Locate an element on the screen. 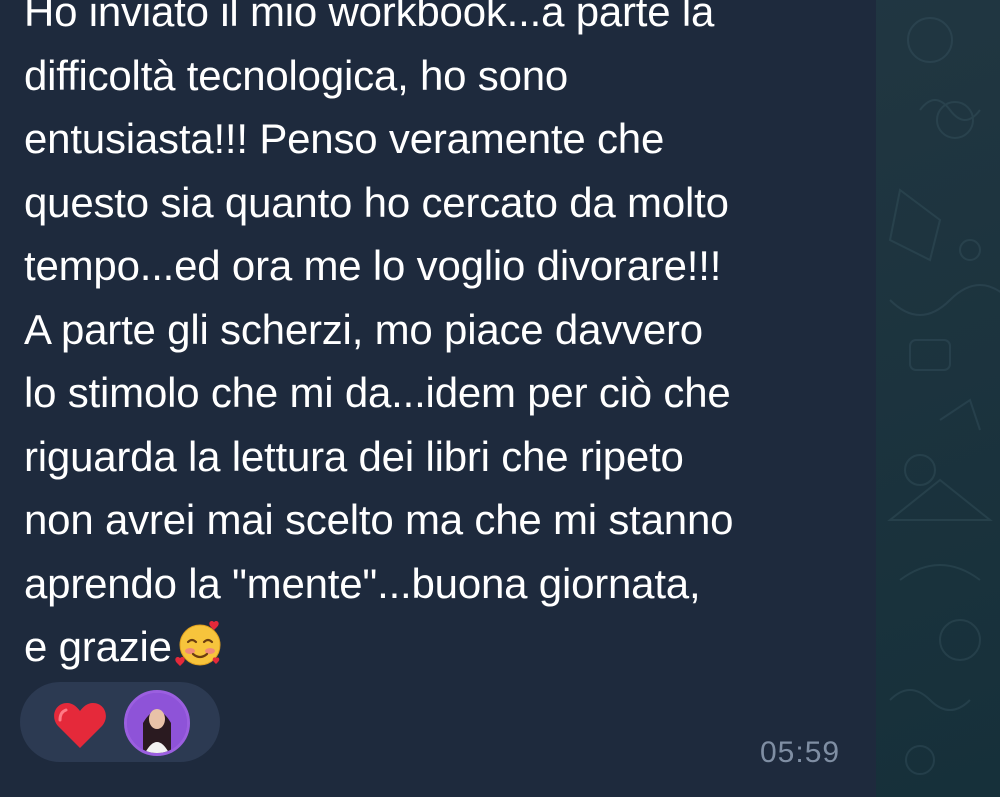 This screenshot has height=797, width=1000. message-line: e grazie is located at coordinates (98, 646).